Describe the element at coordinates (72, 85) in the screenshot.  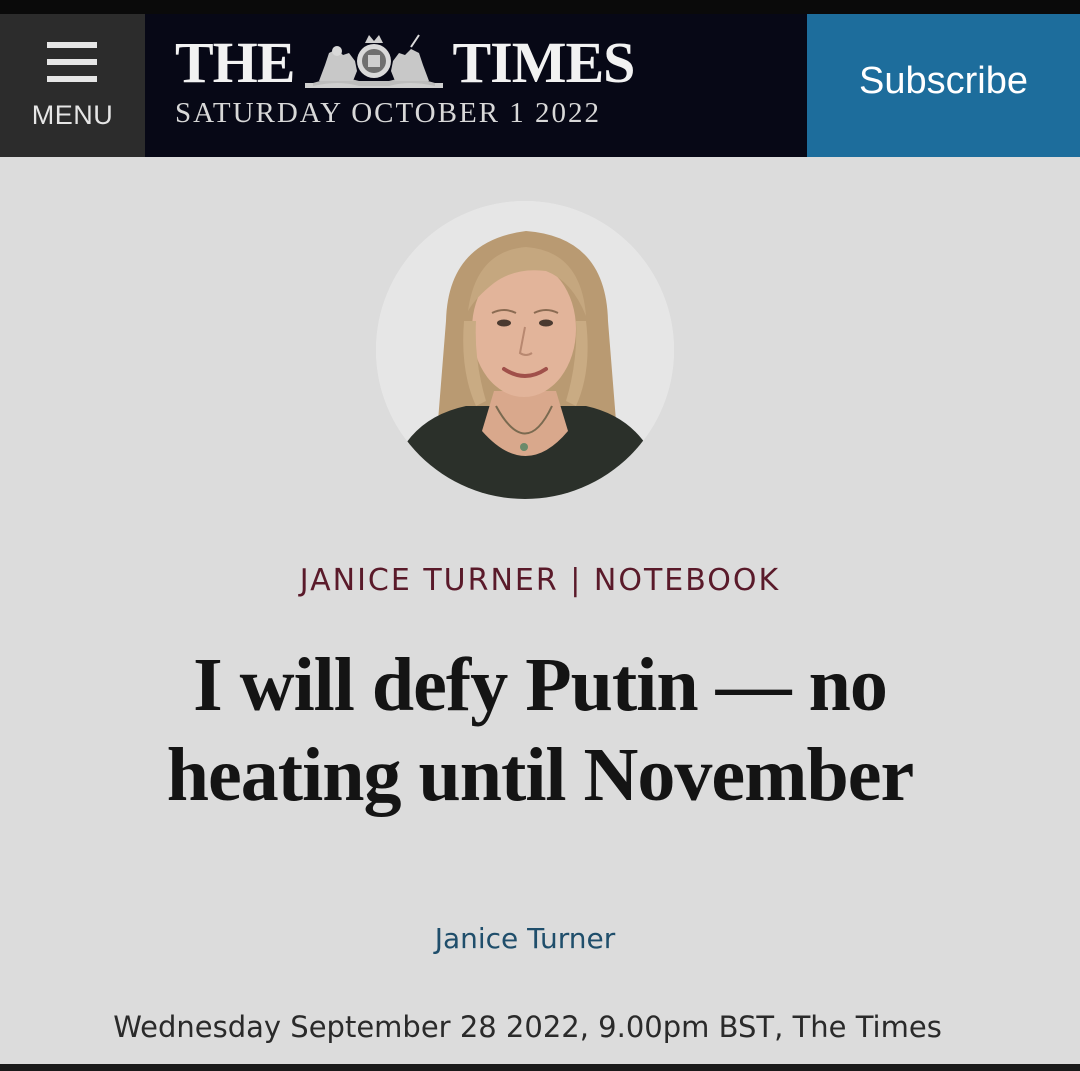
I see `menu-button: MENU` at that location.